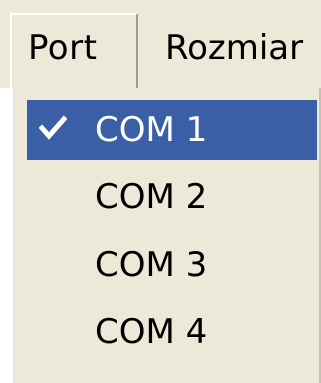  What do you see at coordinates (62, 48) in the screenshot?
I see `menu-port-label: Port` at bounding box center [62, 48].